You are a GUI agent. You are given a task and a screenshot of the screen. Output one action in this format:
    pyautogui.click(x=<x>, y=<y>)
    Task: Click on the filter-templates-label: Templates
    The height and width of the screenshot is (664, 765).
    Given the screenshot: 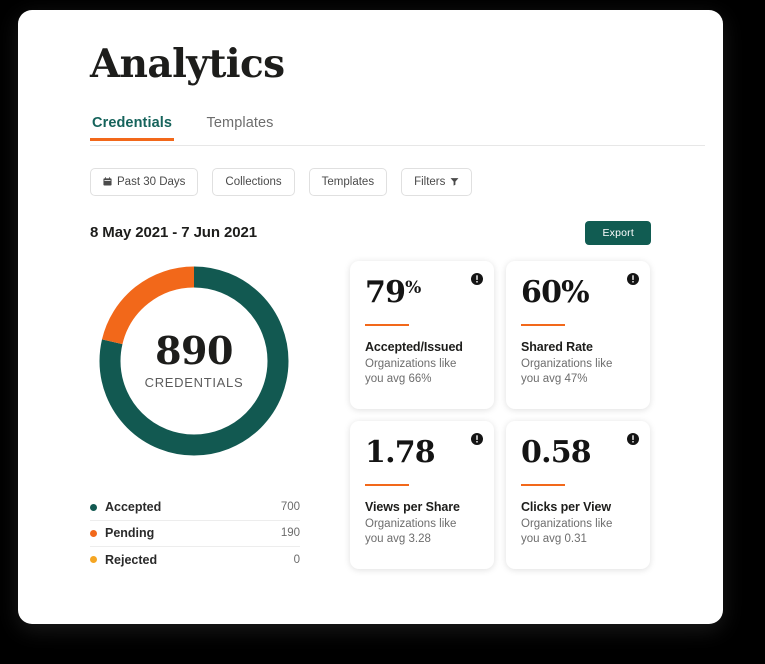 What is the action you would take?
    pyautogui.click(x=348, y=181)
    